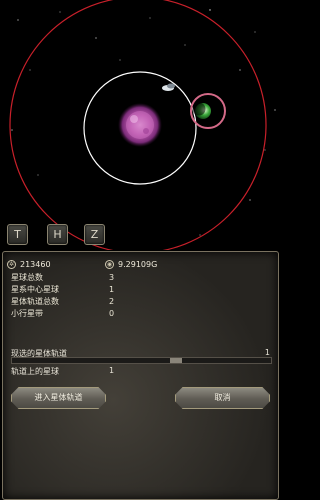 This screenshot has height=500, width=320. What do you see at coordinates (27, 277) in the screenshot?
I see `stat-label: 星球总数` at bounding box center [27, 277].